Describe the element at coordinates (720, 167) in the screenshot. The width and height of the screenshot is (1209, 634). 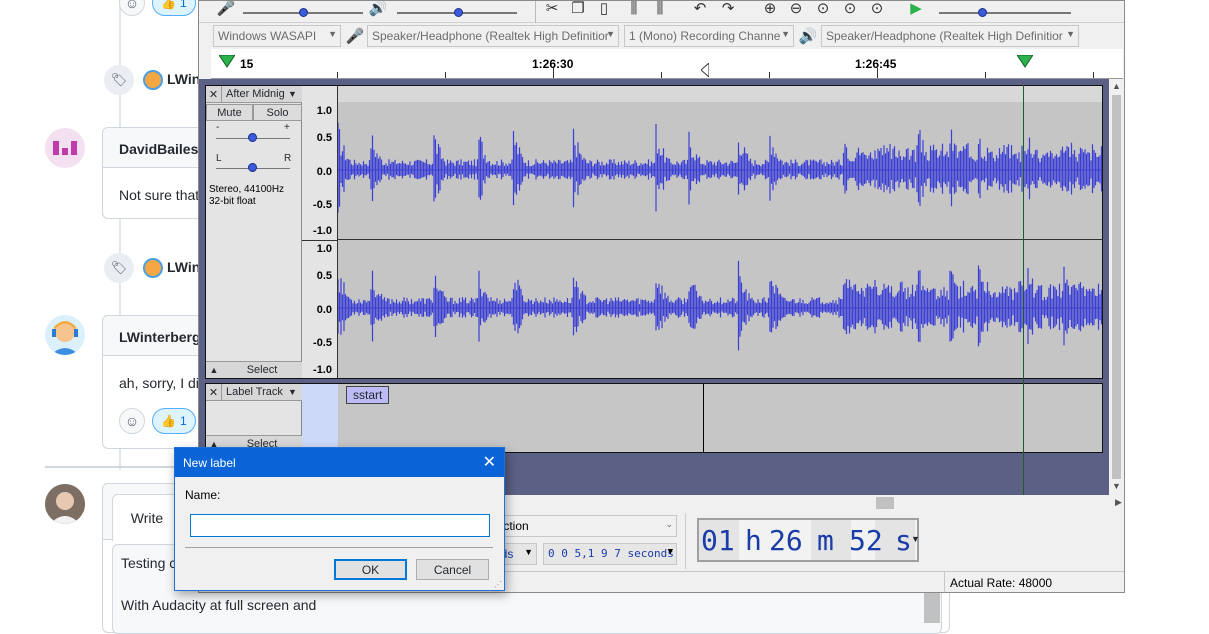
I see `waveform-path` at that location.